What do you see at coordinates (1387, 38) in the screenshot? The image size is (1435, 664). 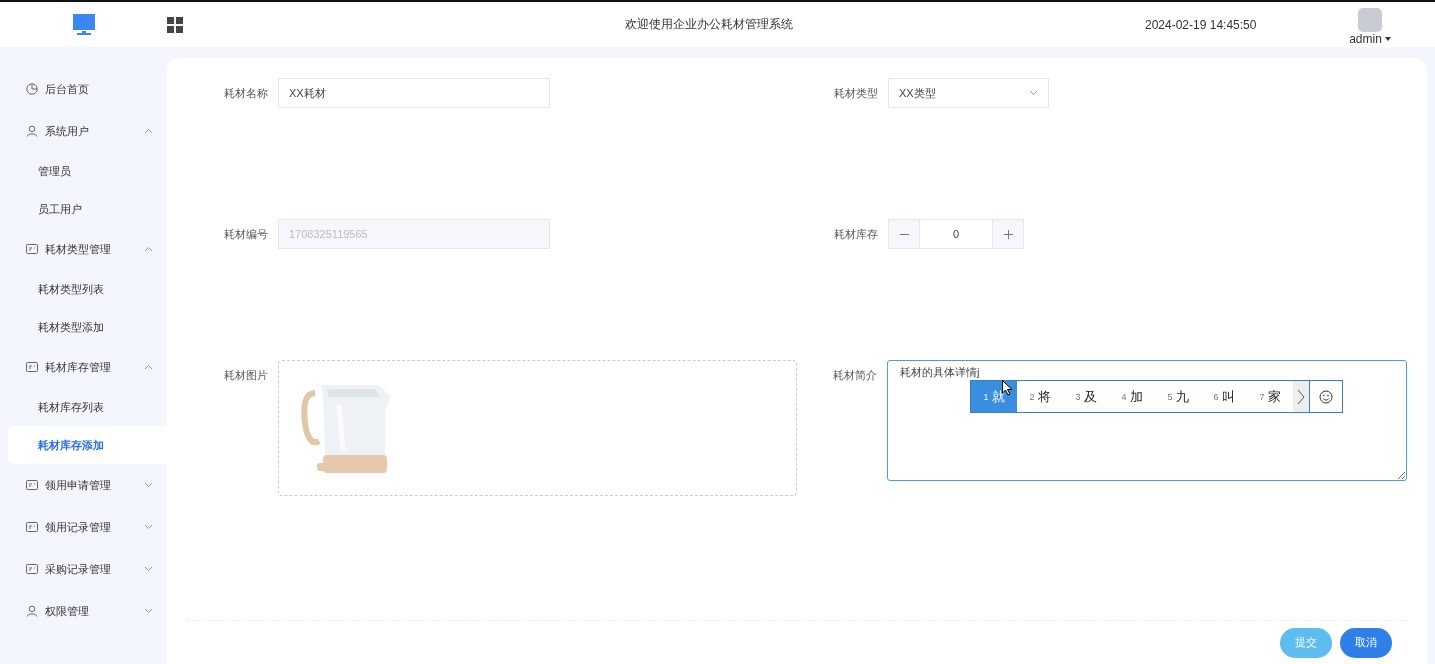 I see `caret-icon` at bounding box center [1387, 38].